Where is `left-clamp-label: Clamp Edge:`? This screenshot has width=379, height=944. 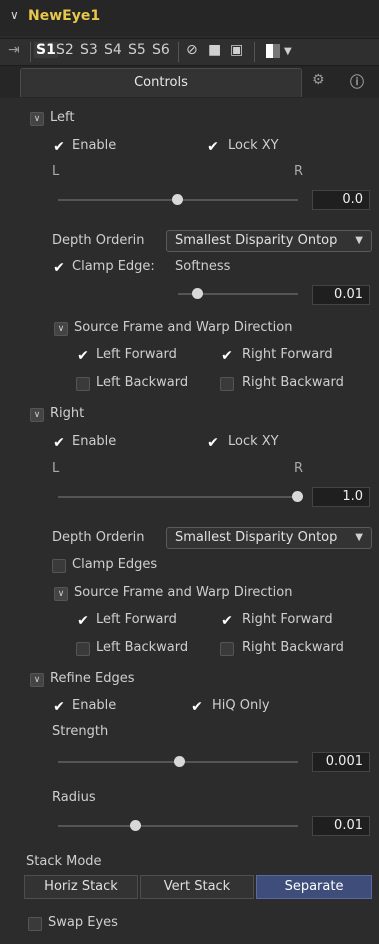 left-clamp-label: Clamp Edge: is located at coordinates (113, 266).